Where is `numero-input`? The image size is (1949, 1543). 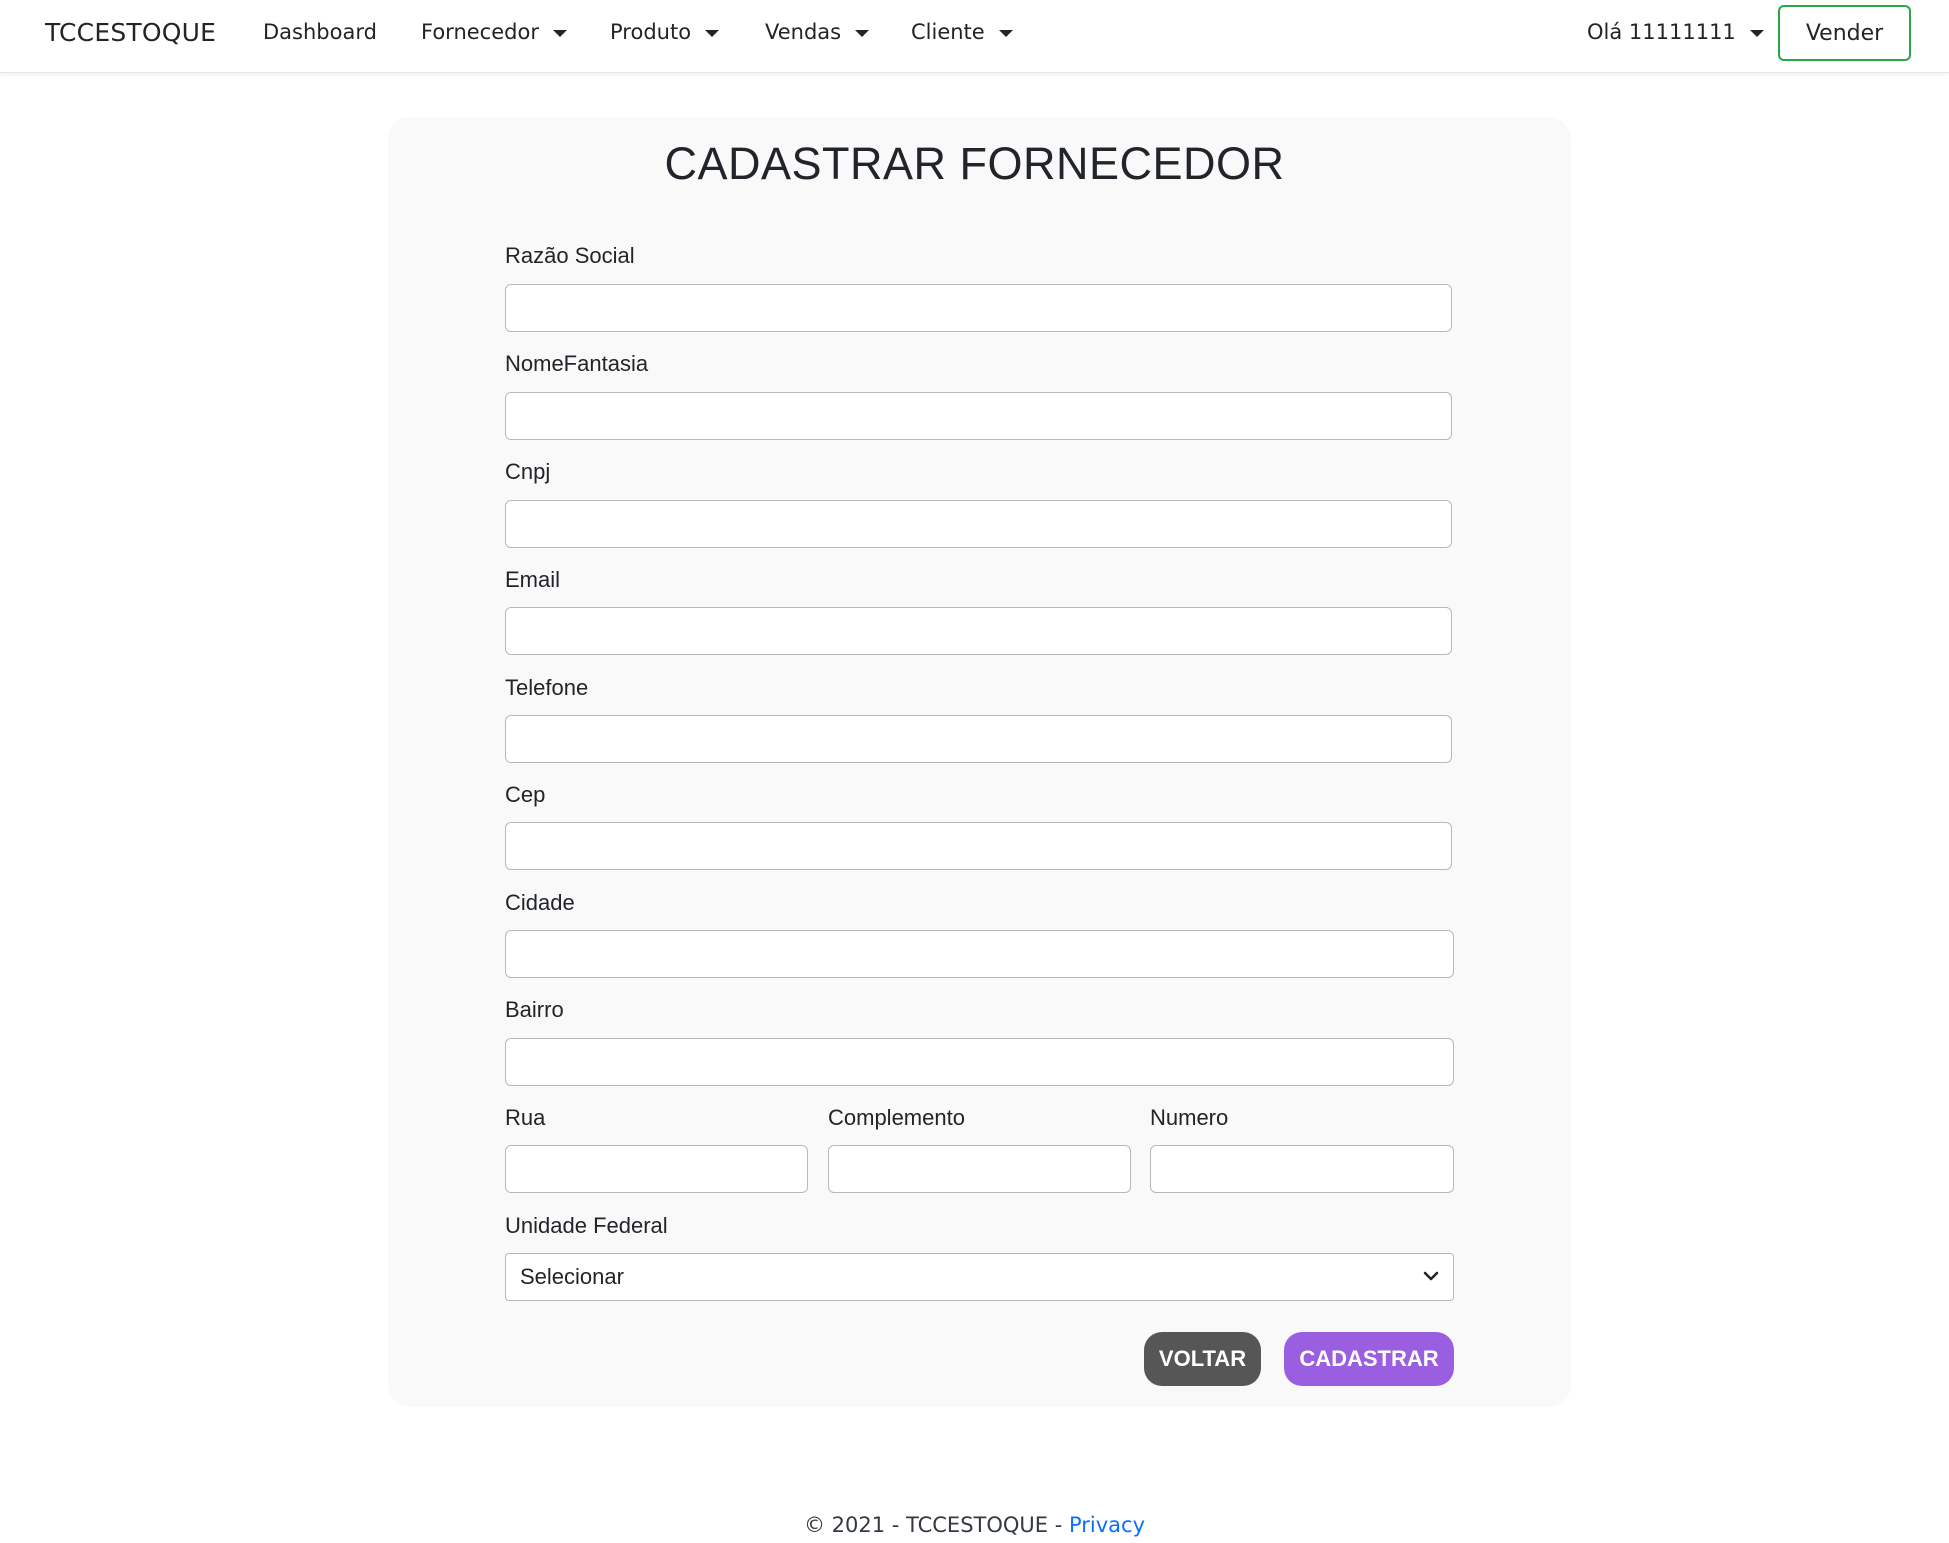 numero-input is located at coordinates (1302, 1169).